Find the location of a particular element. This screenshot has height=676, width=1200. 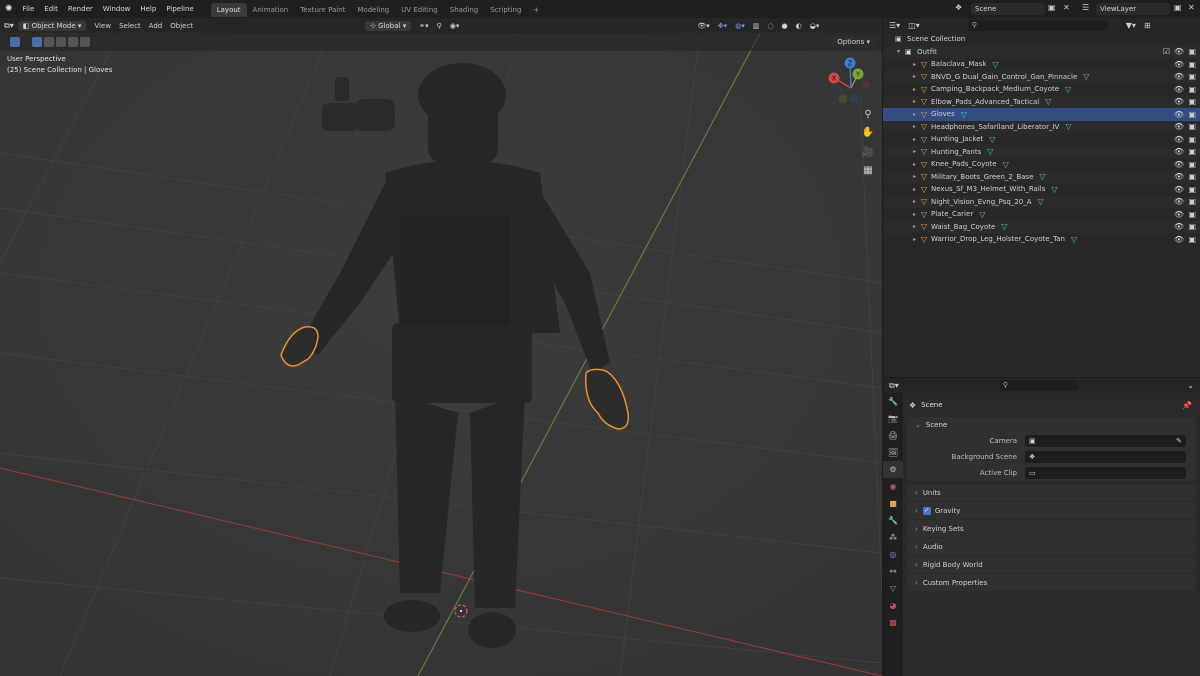

outliner-item: ▸ ▽ Waist_Bag_Coyote ▽ 👁 ▣ is located at coordinates (1041, 226).